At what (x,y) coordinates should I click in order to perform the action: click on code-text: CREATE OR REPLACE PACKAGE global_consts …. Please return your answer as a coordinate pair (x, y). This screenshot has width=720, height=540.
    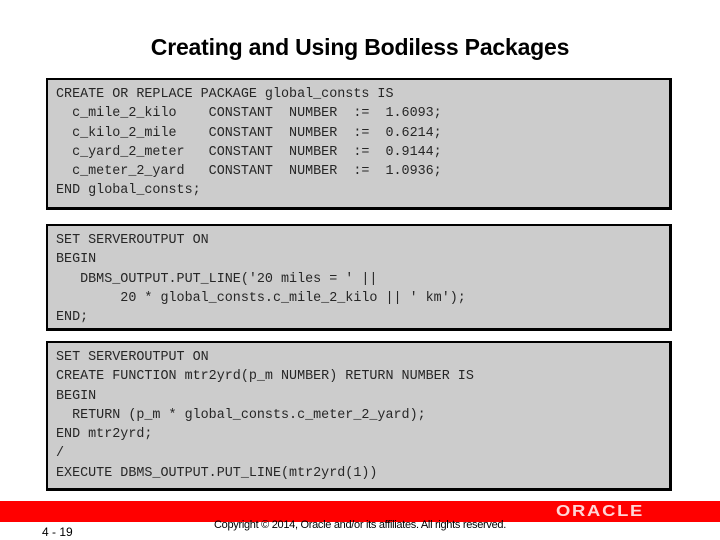
    Looking at the image, I should click on (249, 143).